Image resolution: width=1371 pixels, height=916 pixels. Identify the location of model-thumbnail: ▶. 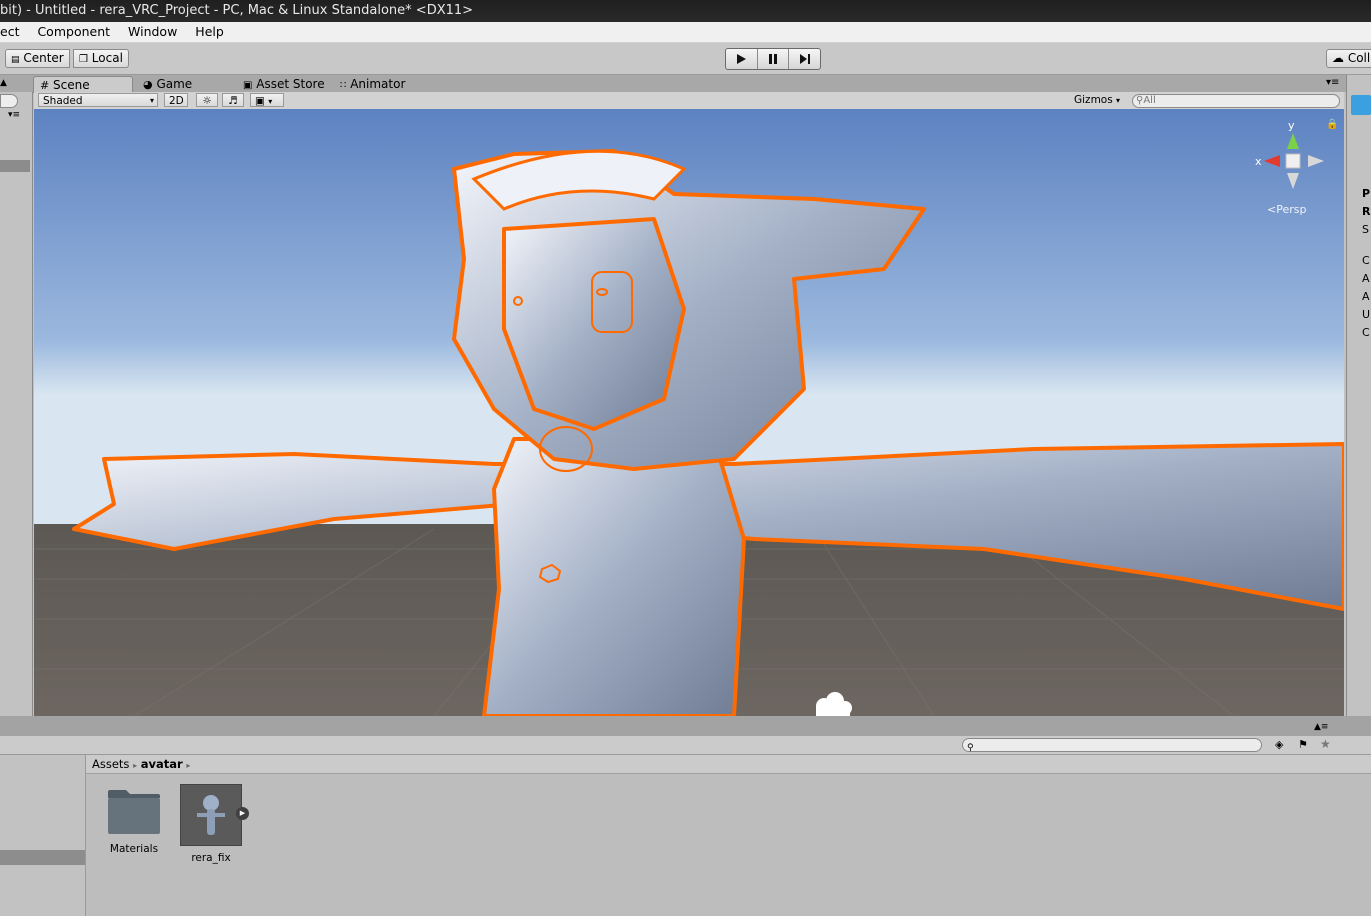
(214, 815).